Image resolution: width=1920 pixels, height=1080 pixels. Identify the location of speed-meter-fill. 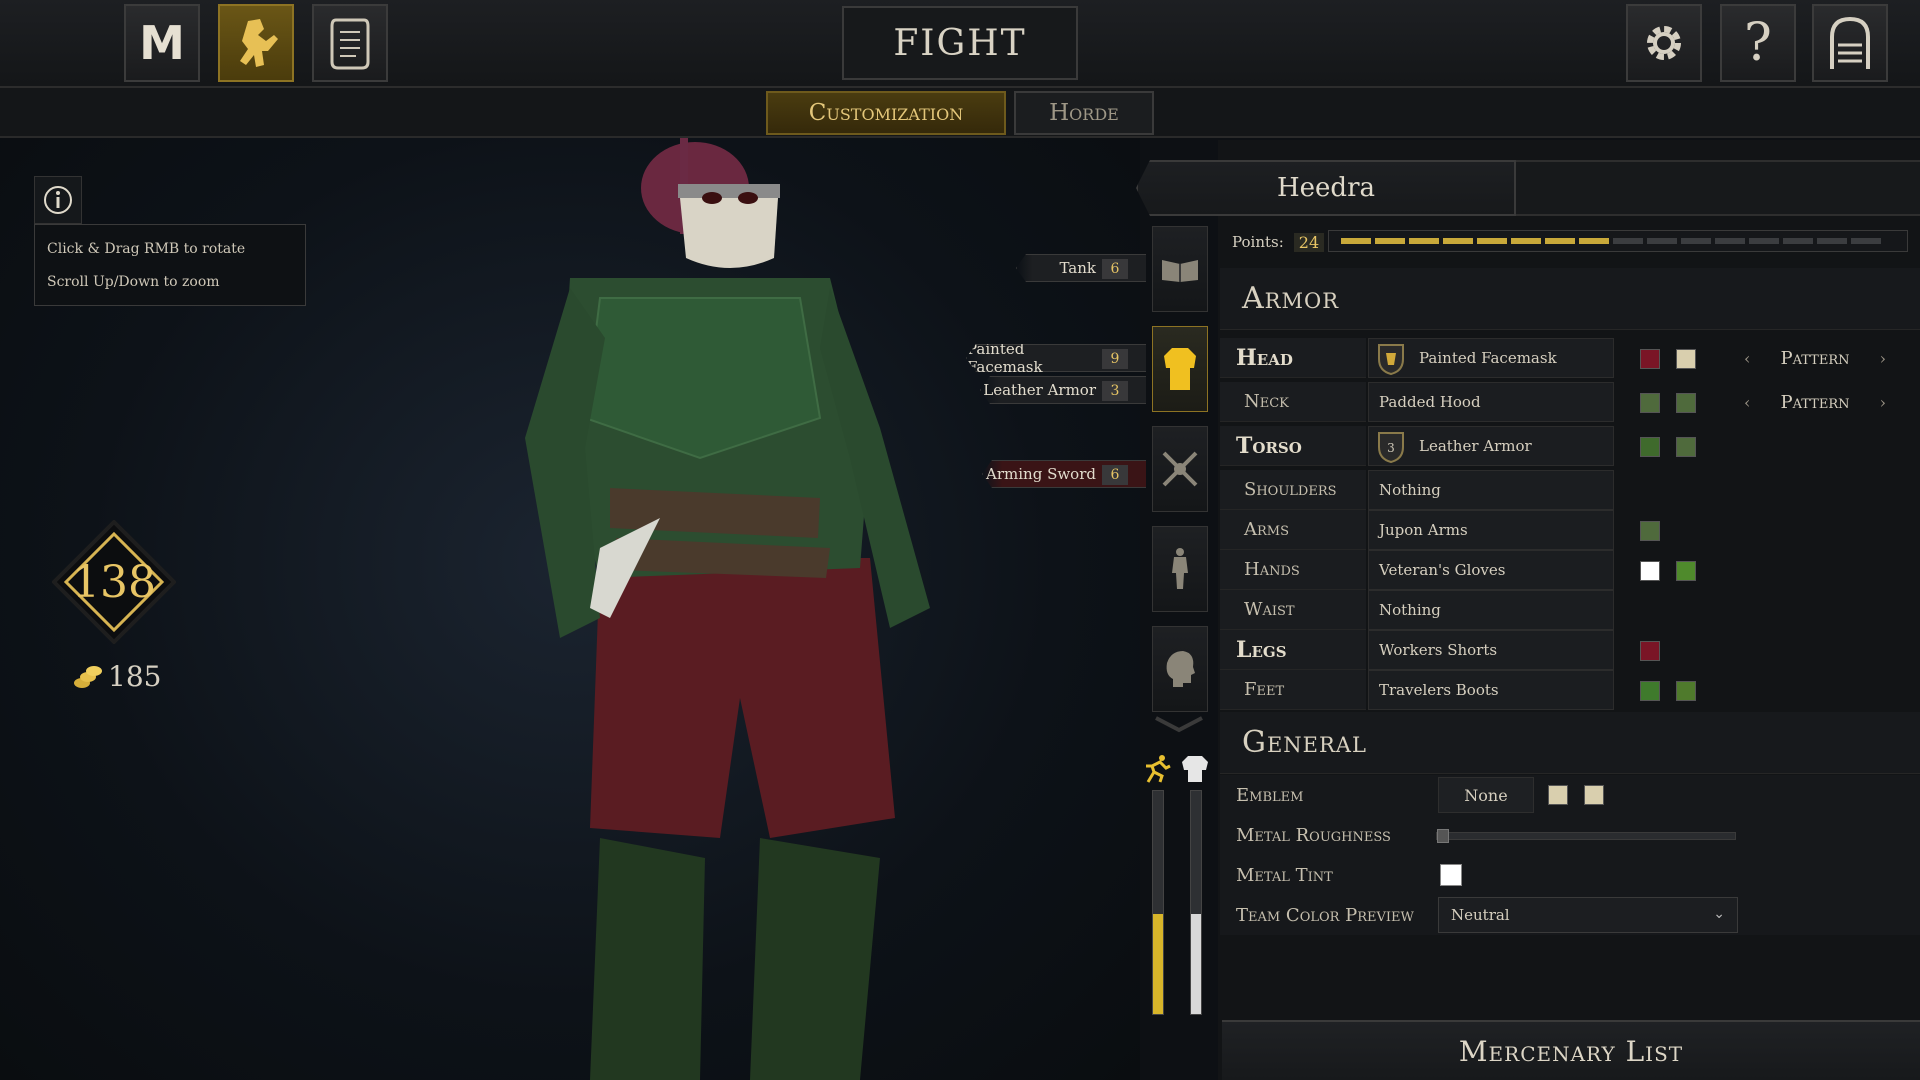
(1158, 963).